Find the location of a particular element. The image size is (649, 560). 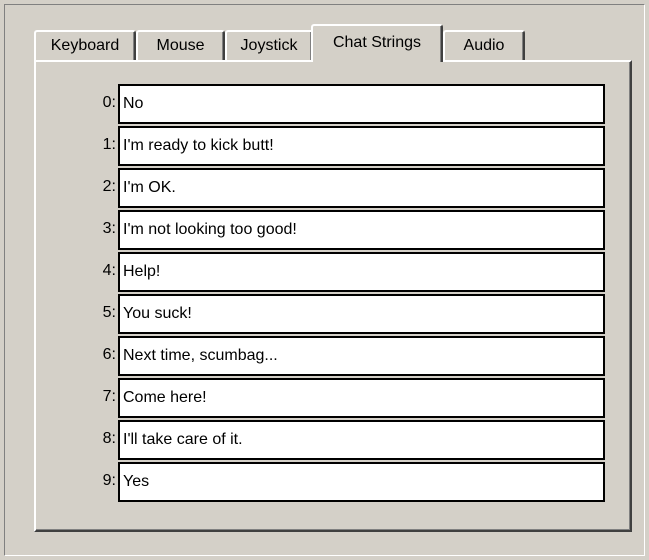

chat-string-index-label: 6: is located at coordinates (109, 354).